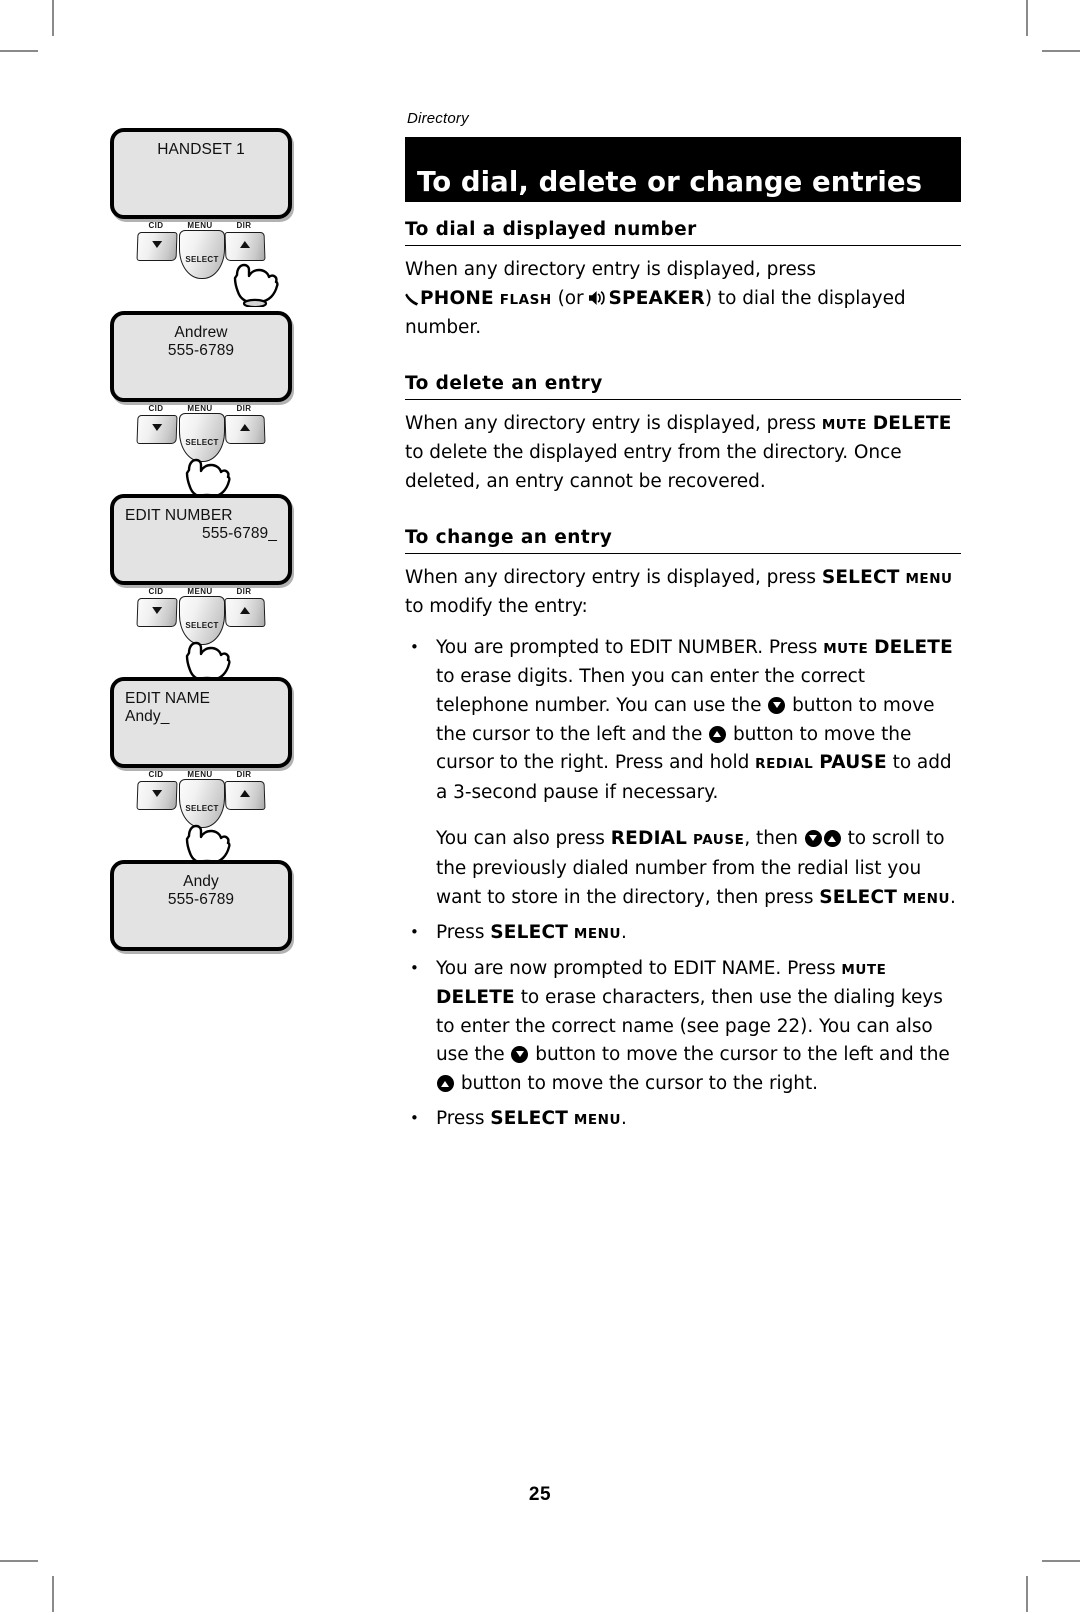  Describe the element at coordinates (457, 298) in the screenshot. I see `phone-button-label: PHONE` at that location.